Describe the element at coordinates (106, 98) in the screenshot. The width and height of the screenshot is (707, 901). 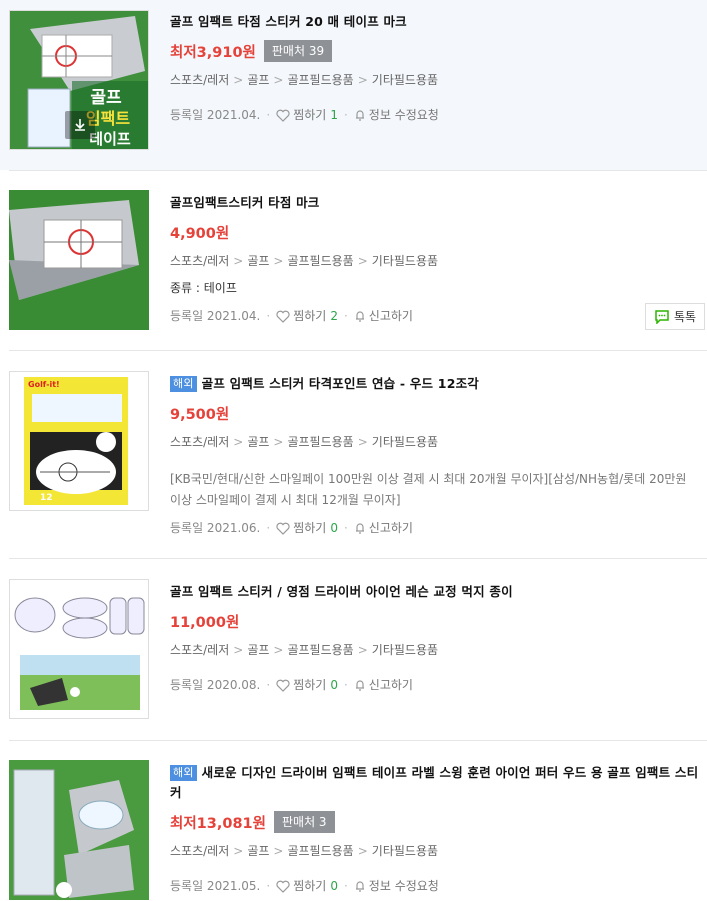
I see `thumb-overlay-1a: 골프` at that location.